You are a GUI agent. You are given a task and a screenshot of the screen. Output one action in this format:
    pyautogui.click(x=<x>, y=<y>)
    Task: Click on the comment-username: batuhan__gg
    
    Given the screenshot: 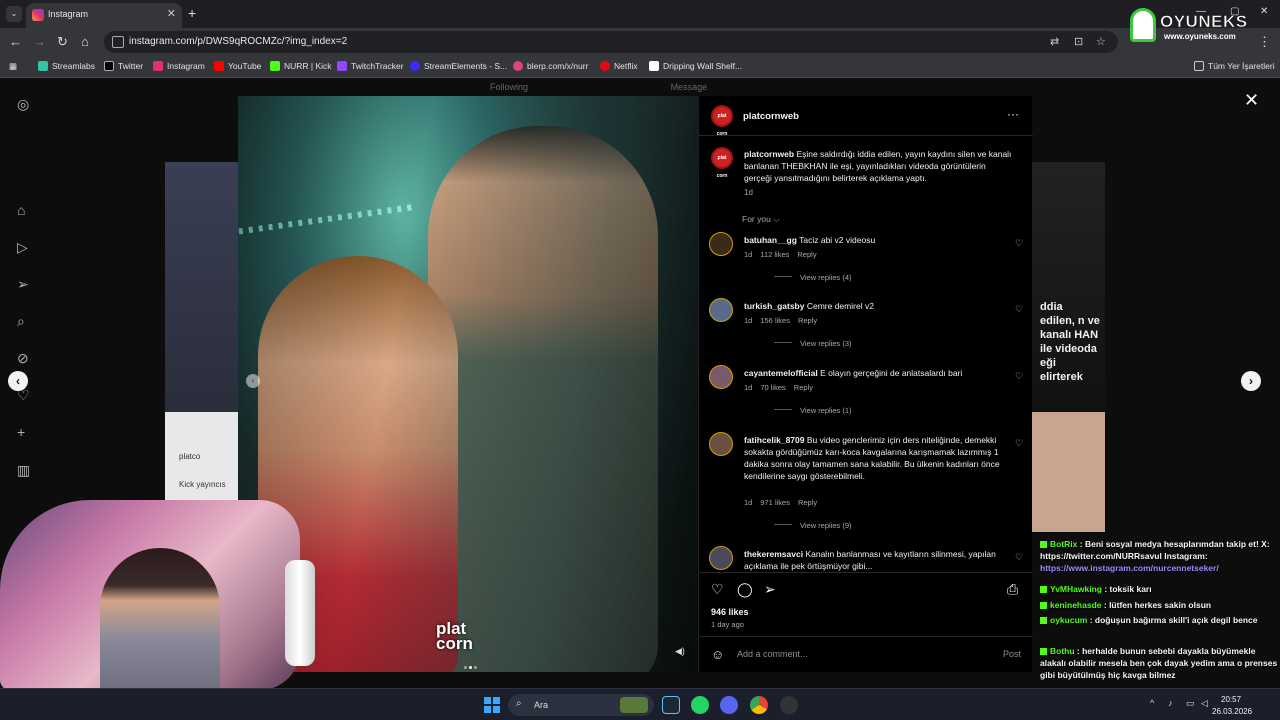 What is the action you would take?
    pyautogui.click(x=770, y=240)
    